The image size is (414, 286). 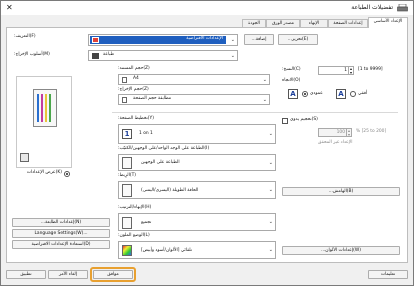 What do you see at coordinates (95, 40) in the screenshot?
I see `profile-icon` at bounding box center [95, 40].